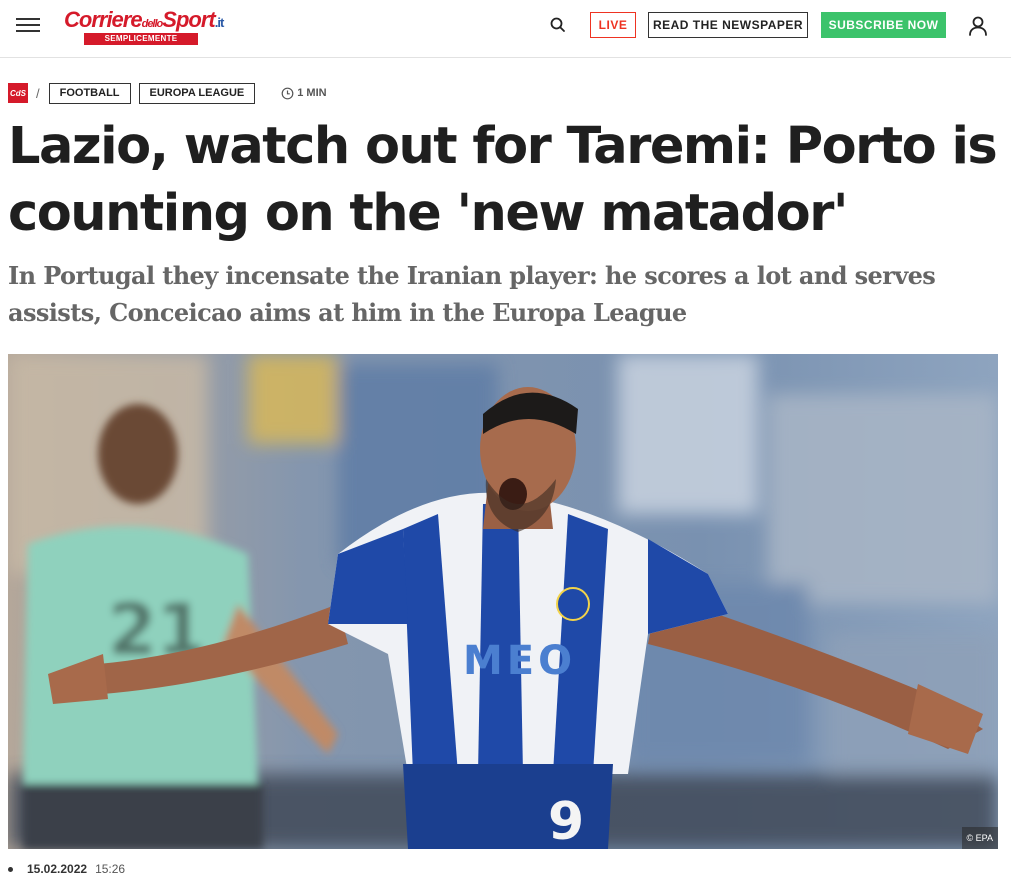 The height and width of the screenshot is (881, 1011). Describe the element at coordinates (728, 25) in the screenshot. I see `read-newspaper-button: READ THE NEWSPAPER` at that location.